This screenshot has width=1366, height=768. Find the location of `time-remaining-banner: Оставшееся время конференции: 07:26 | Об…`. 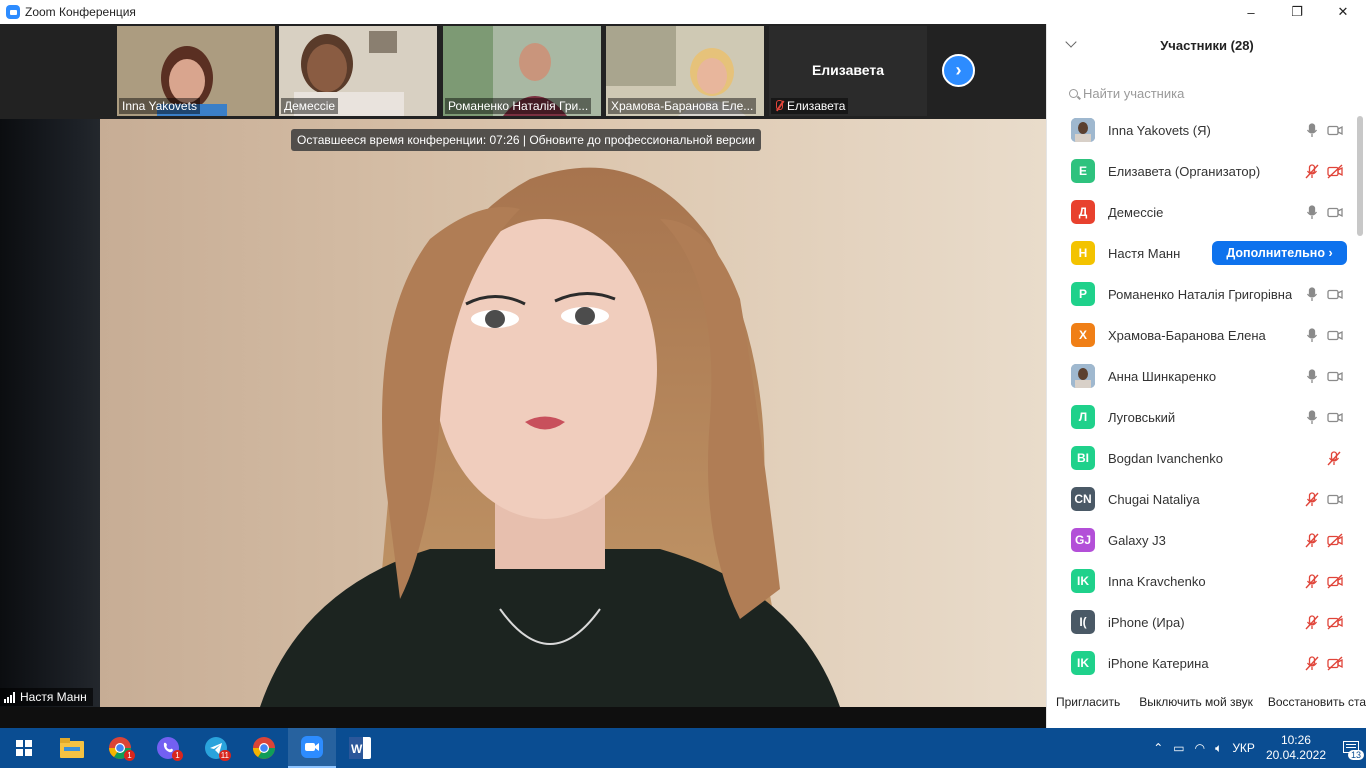

time-remaining-banner: Оставшееся время конференции: 07:26 | Об… is located at coordinates (526, 140).